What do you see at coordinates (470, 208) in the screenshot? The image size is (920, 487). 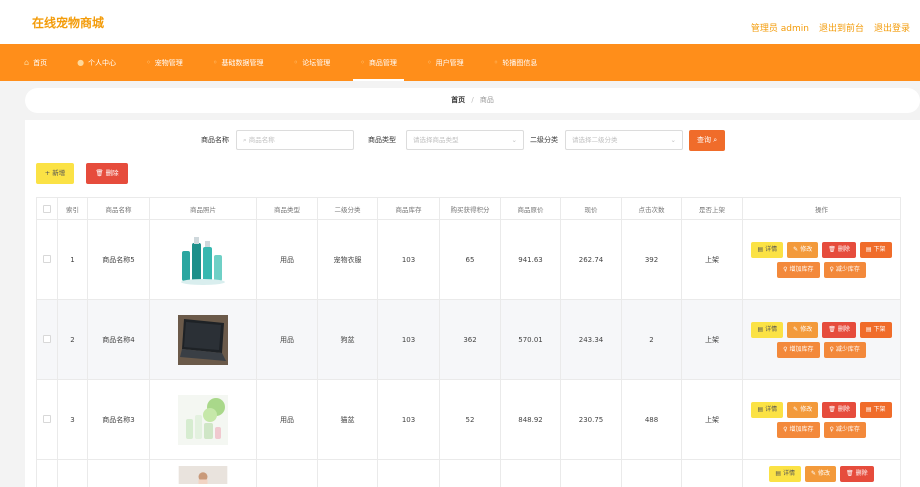 I see `column-header: 购买获得积分` at bounding box center [470, 208].